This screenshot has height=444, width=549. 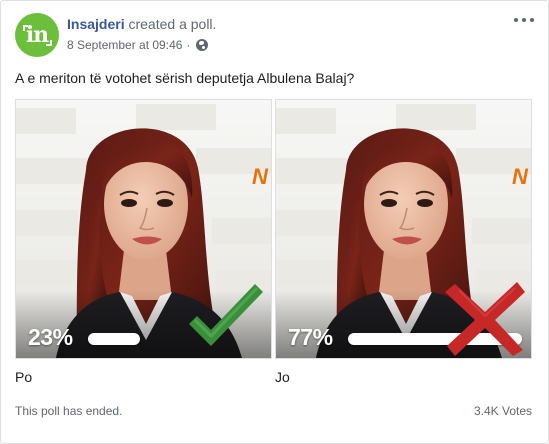 I want to click on option-percent: 77%, so click(x=310, y=337).